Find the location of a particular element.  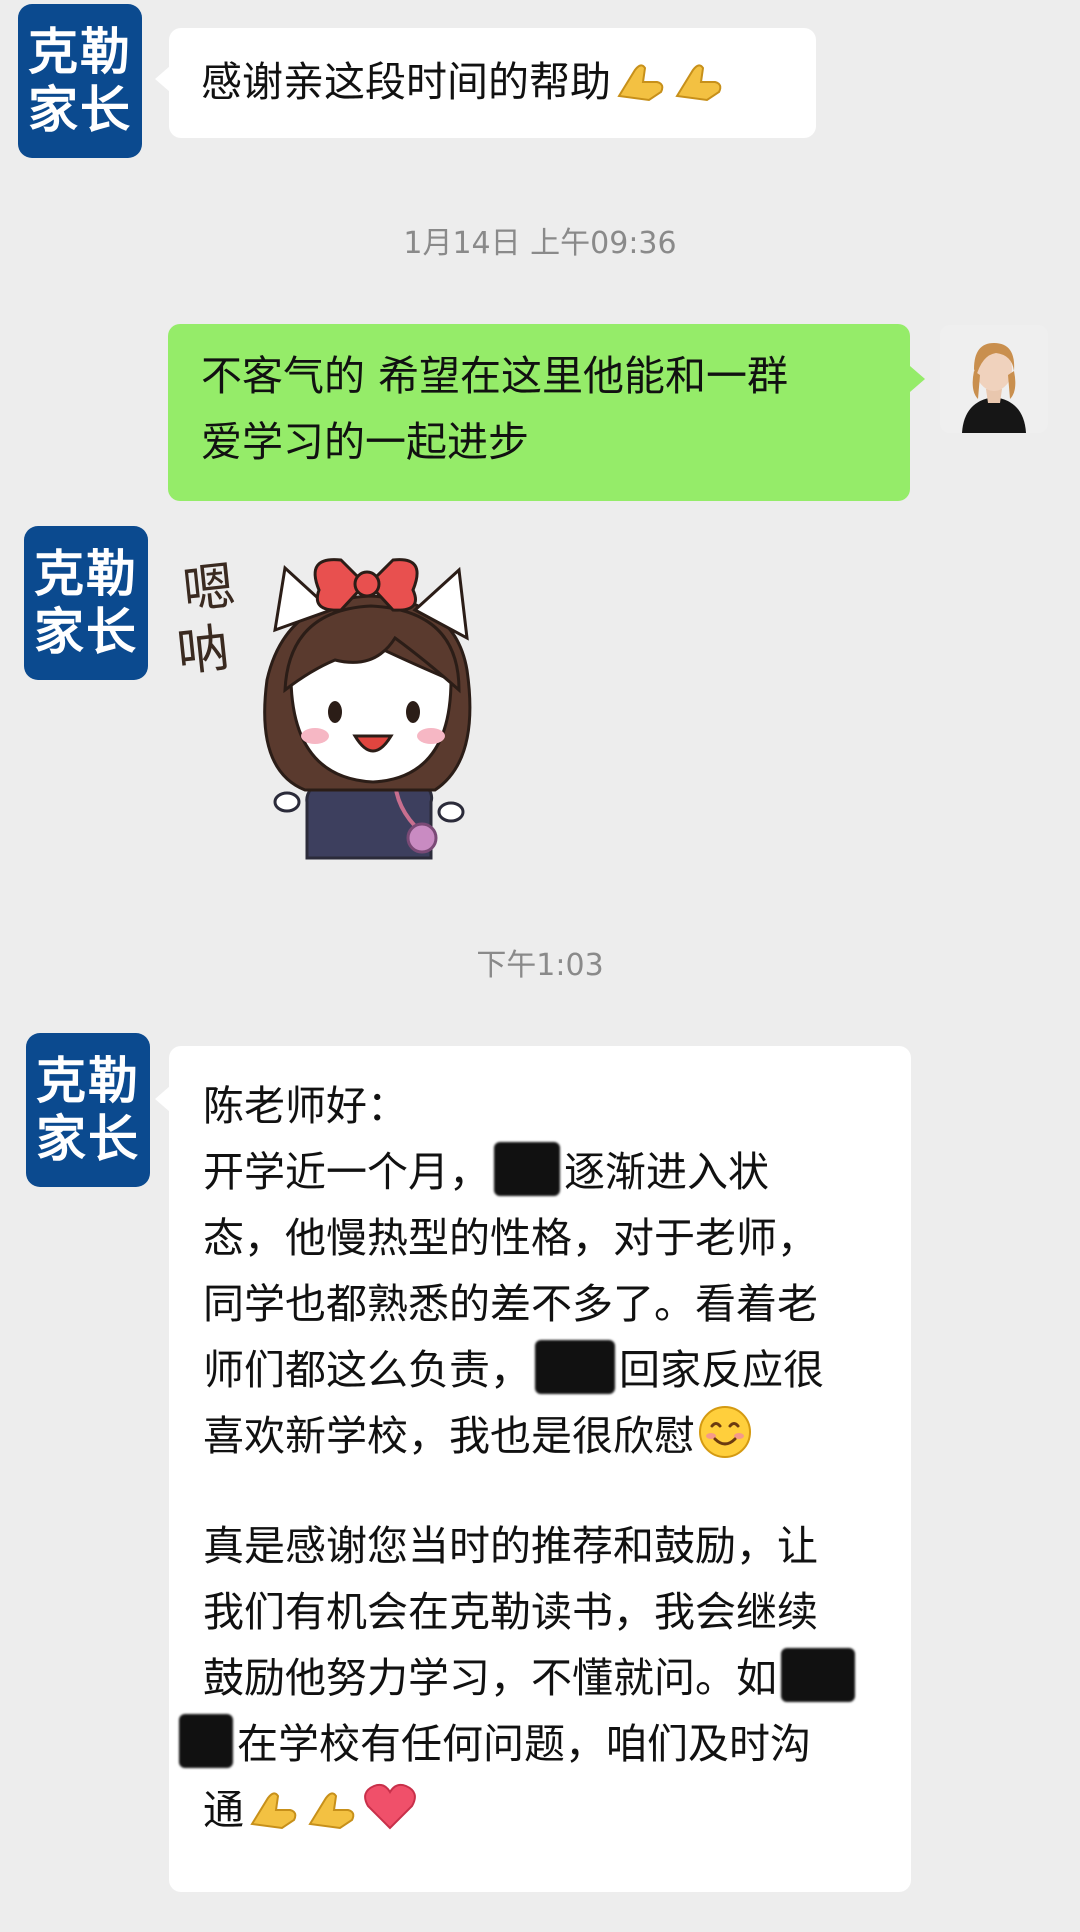

message-text-line: 喜欢新学校，我也是很欣慰 is located at coordinates (540, 1436).